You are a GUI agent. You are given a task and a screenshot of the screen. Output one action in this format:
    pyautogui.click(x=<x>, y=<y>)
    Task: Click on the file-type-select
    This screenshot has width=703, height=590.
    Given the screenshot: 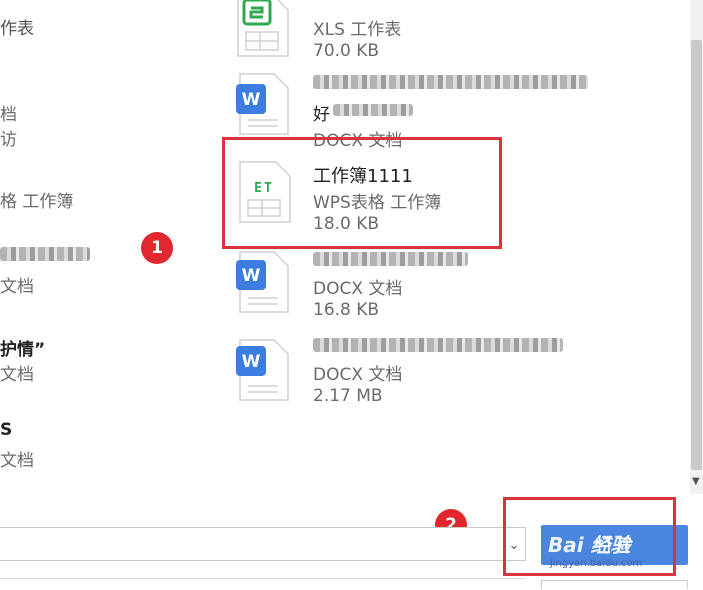 What is the action you would take?
    pyautogui.click(x=263, y=584)
    